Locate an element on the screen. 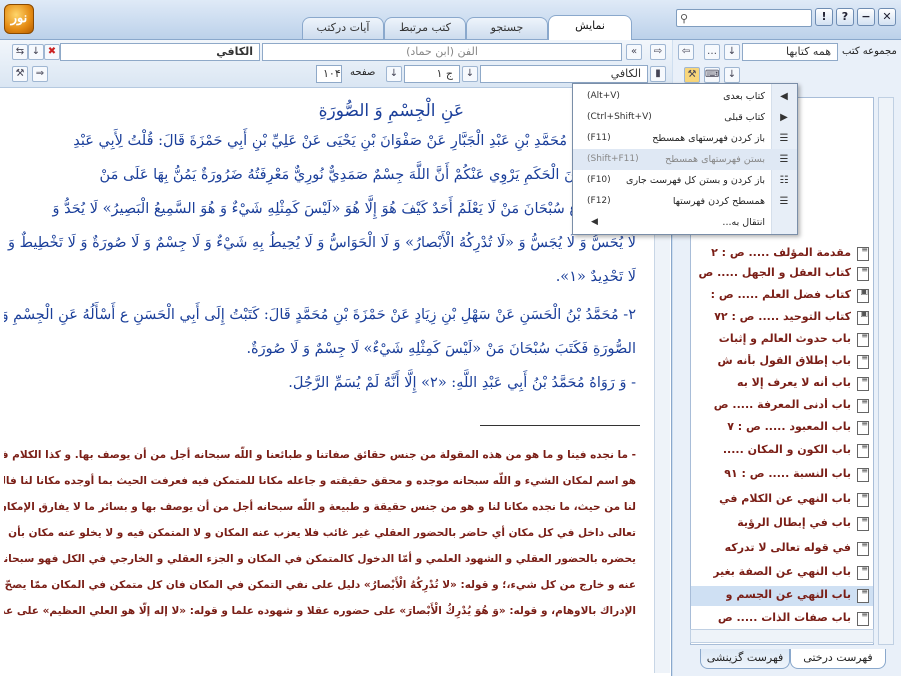 This screenshot has width=901, height=676. tree-scrollbar is located at coordinates (886, 371).